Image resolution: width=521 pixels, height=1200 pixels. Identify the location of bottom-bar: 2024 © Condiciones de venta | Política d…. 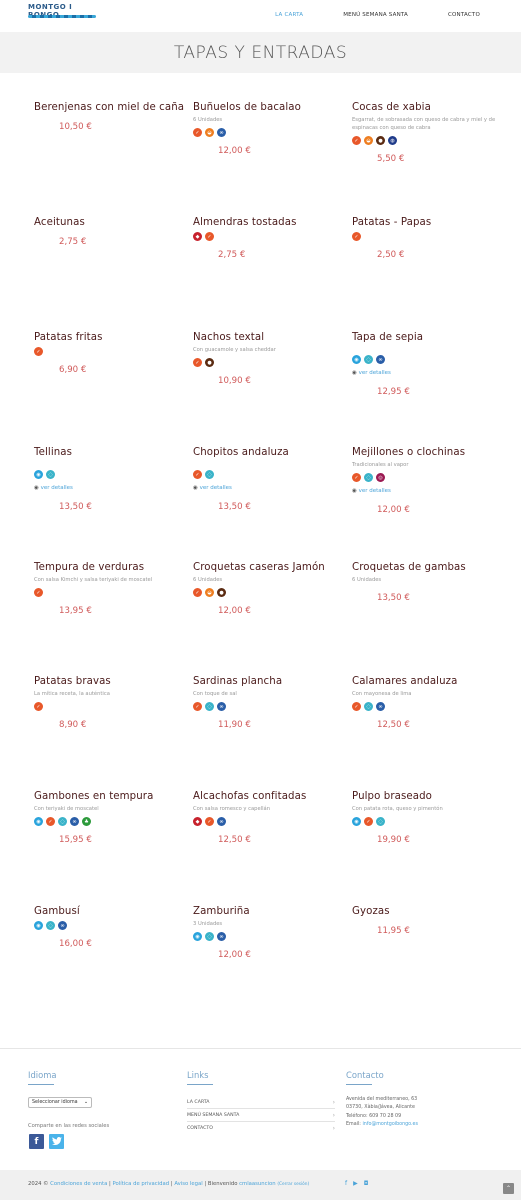
(260, 1185).